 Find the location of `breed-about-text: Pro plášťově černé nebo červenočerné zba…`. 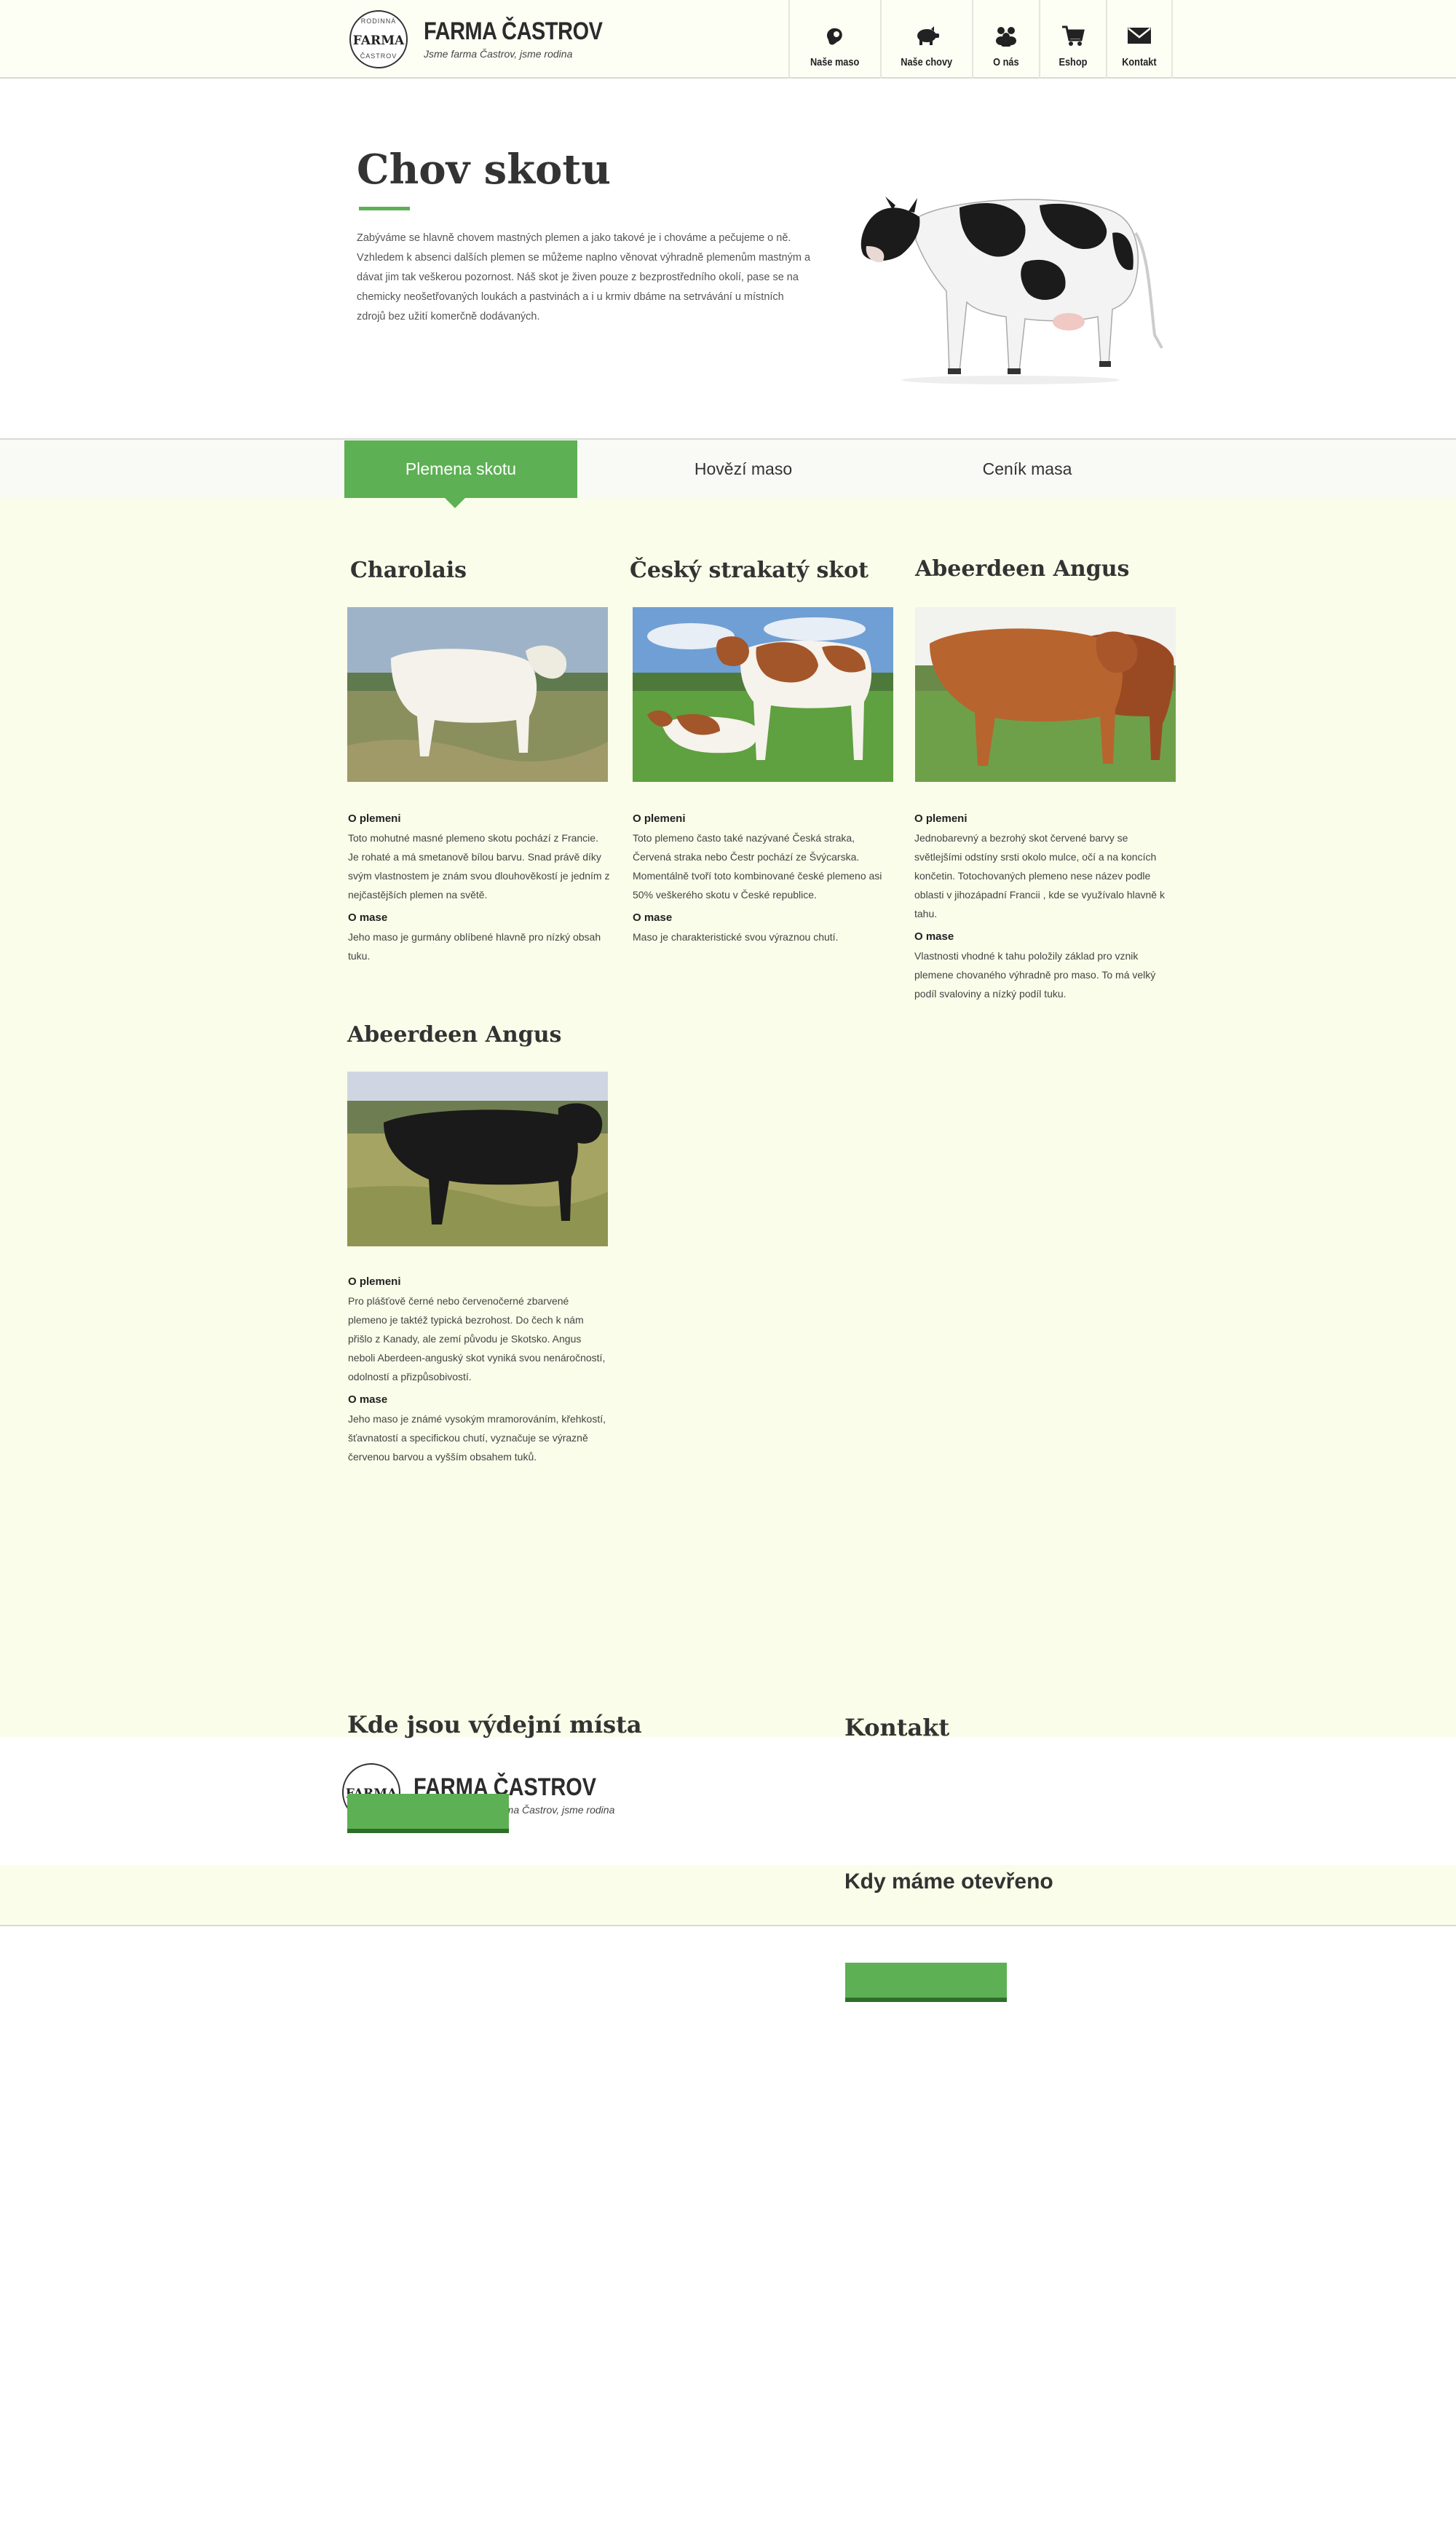

breed-about-text: Pro plášťově černé nebo červenočerné zba… is located at coordinates (477, 1338).